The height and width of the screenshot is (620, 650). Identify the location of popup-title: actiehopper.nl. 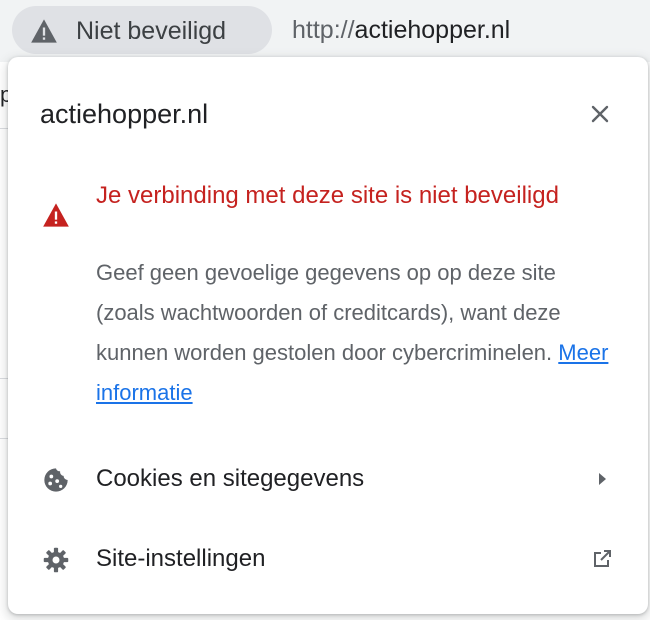
(124, 114).